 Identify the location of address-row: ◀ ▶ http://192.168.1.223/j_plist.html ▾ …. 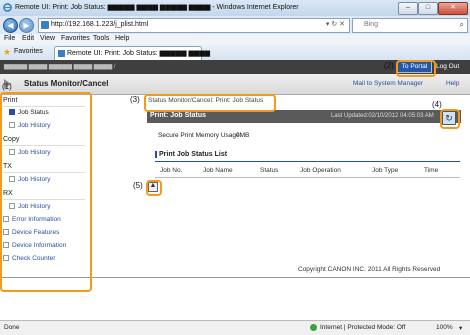
(235, 25).